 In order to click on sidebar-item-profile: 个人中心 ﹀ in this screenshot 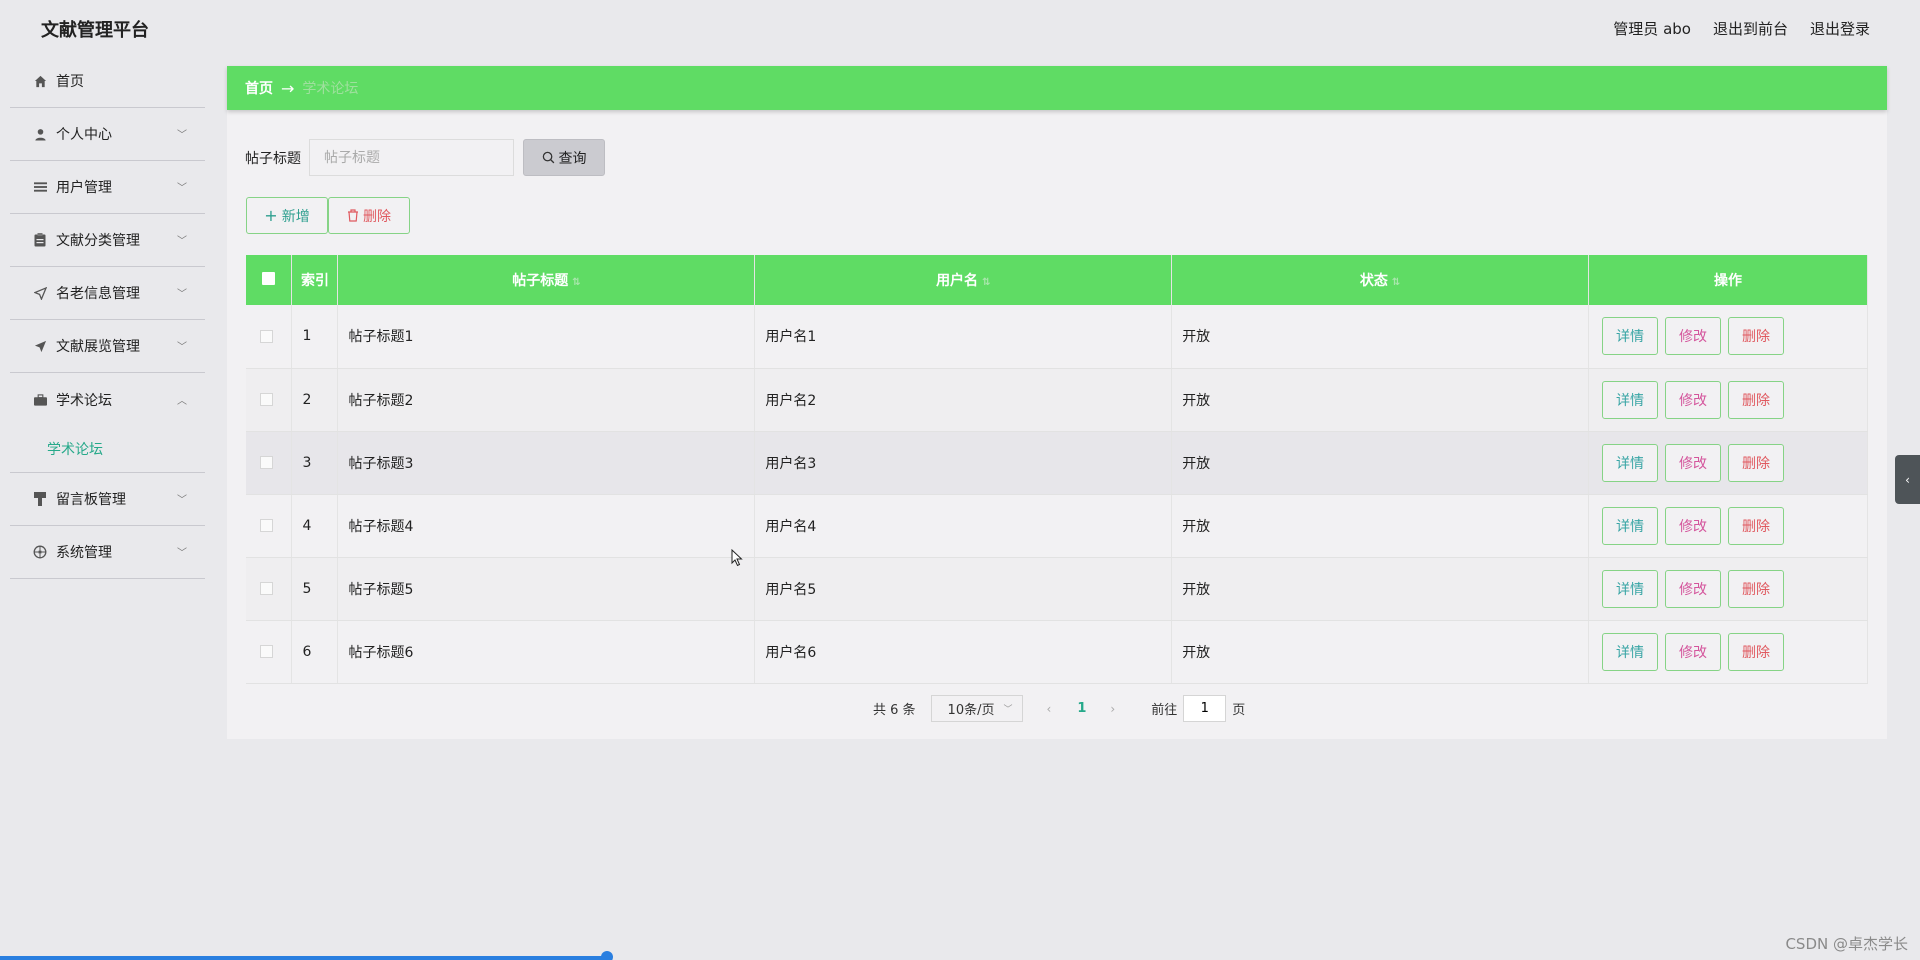, I will do `click(107, 134)`.